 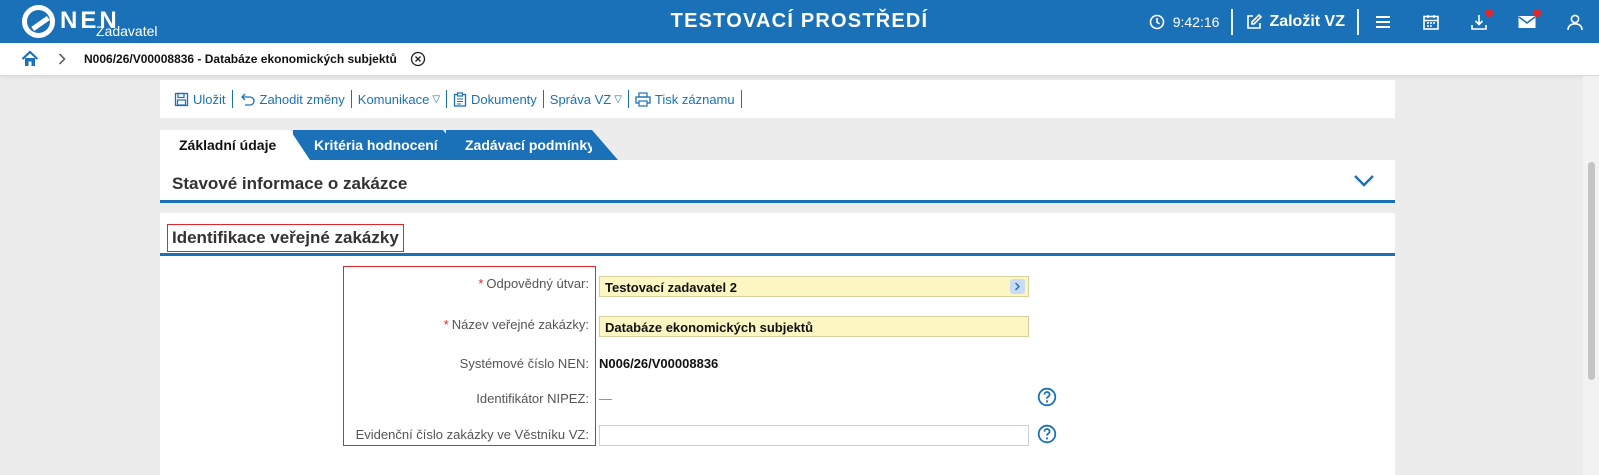 I want to click on discard-label: Zahodit změny, so click(x=302, y=99).